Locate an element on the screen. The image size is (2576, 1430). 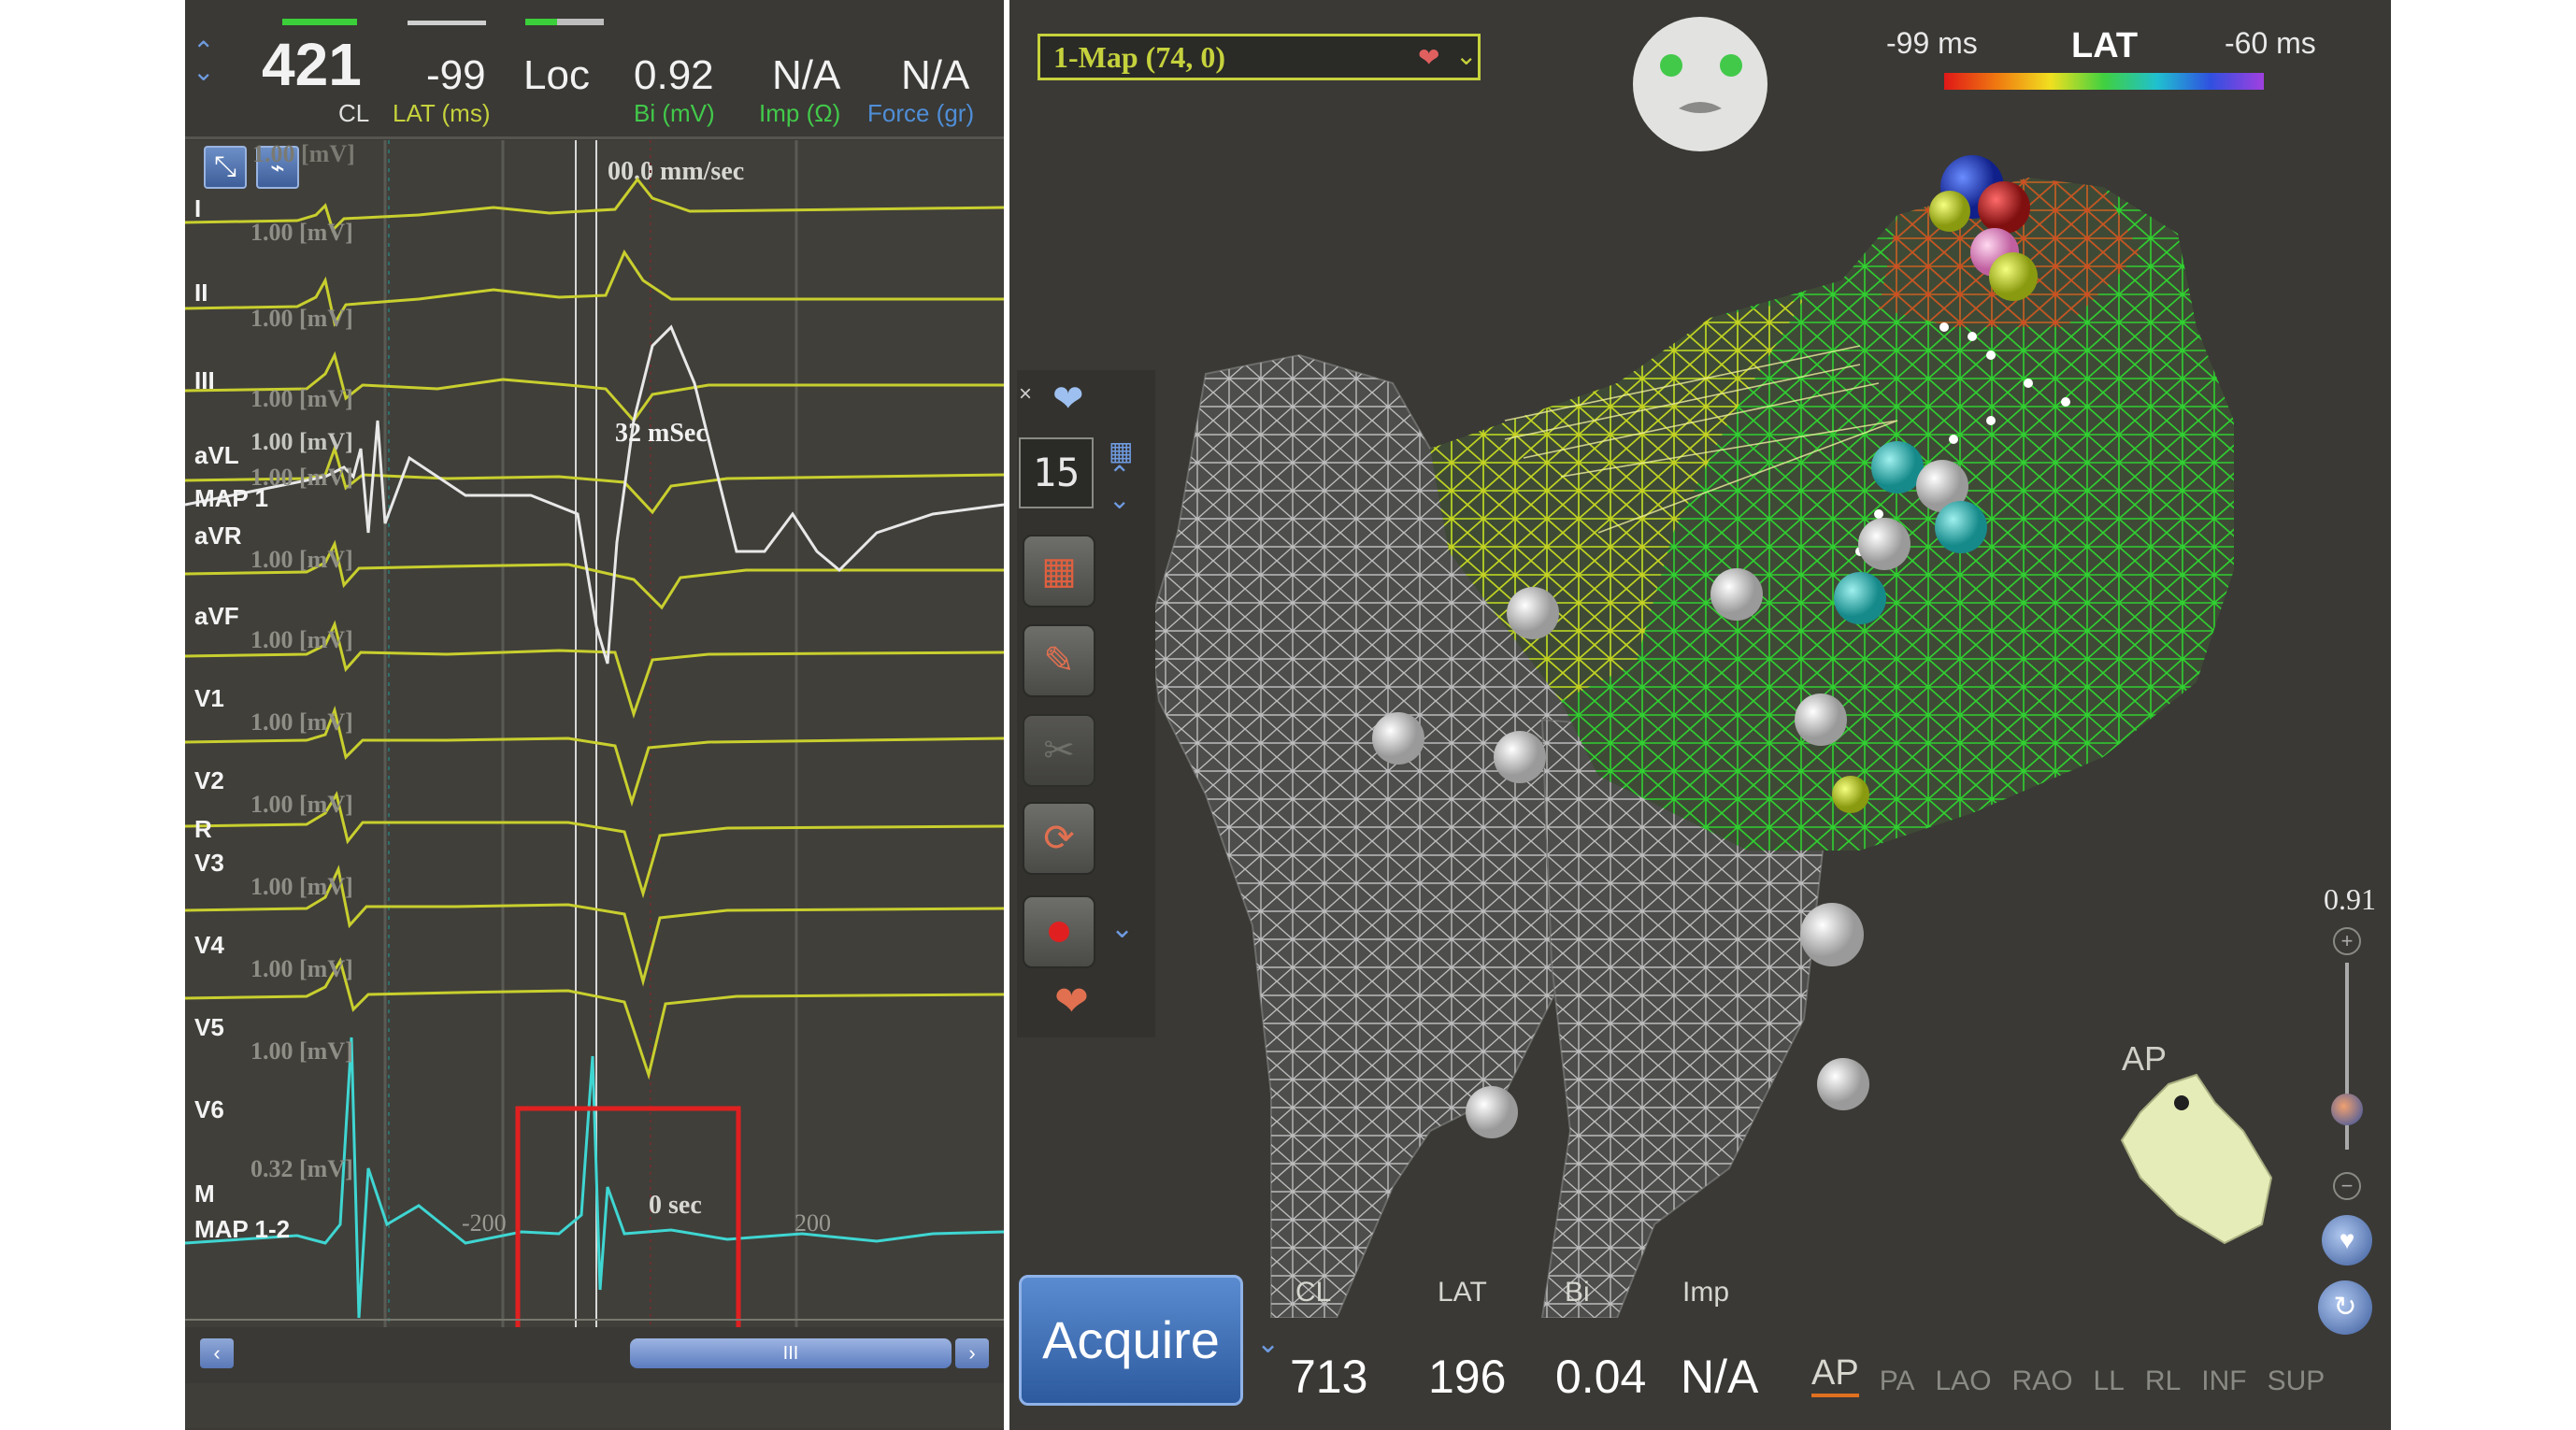
loc-value: Loc is located at coordinates (556, 75).